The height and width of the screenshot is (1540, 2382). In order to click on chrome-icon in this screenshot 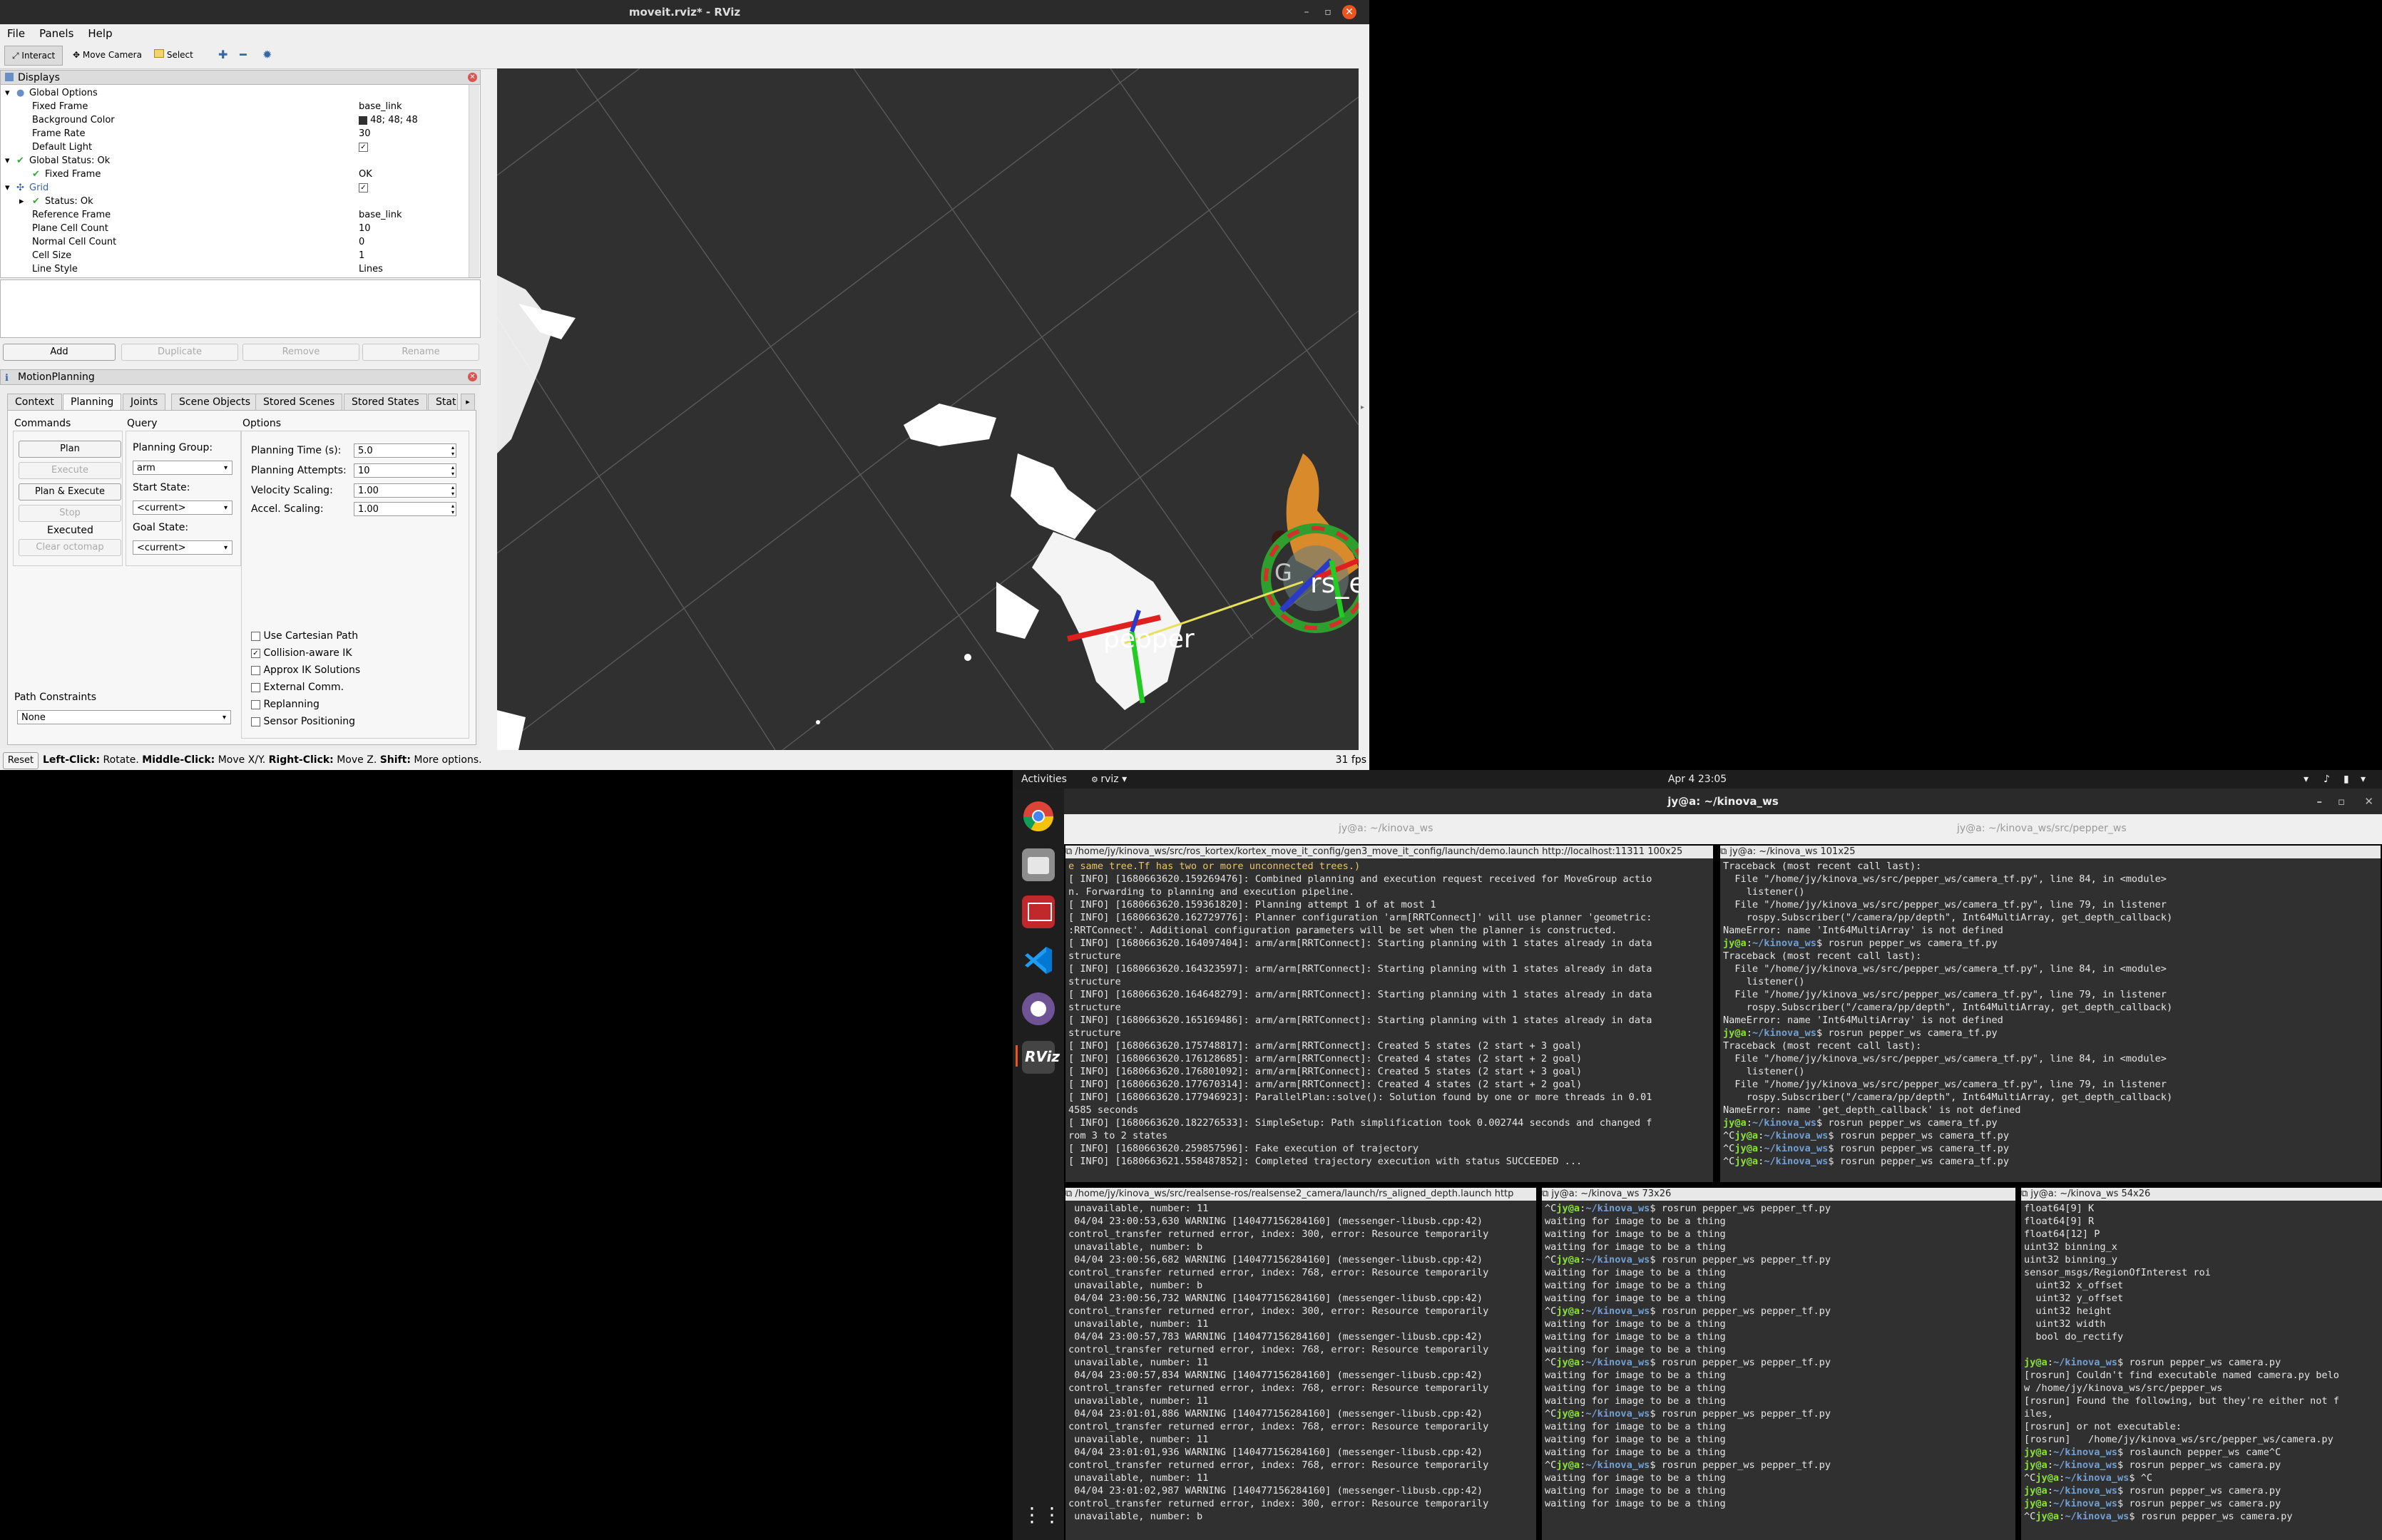, I will do `click(1038, 816)`.